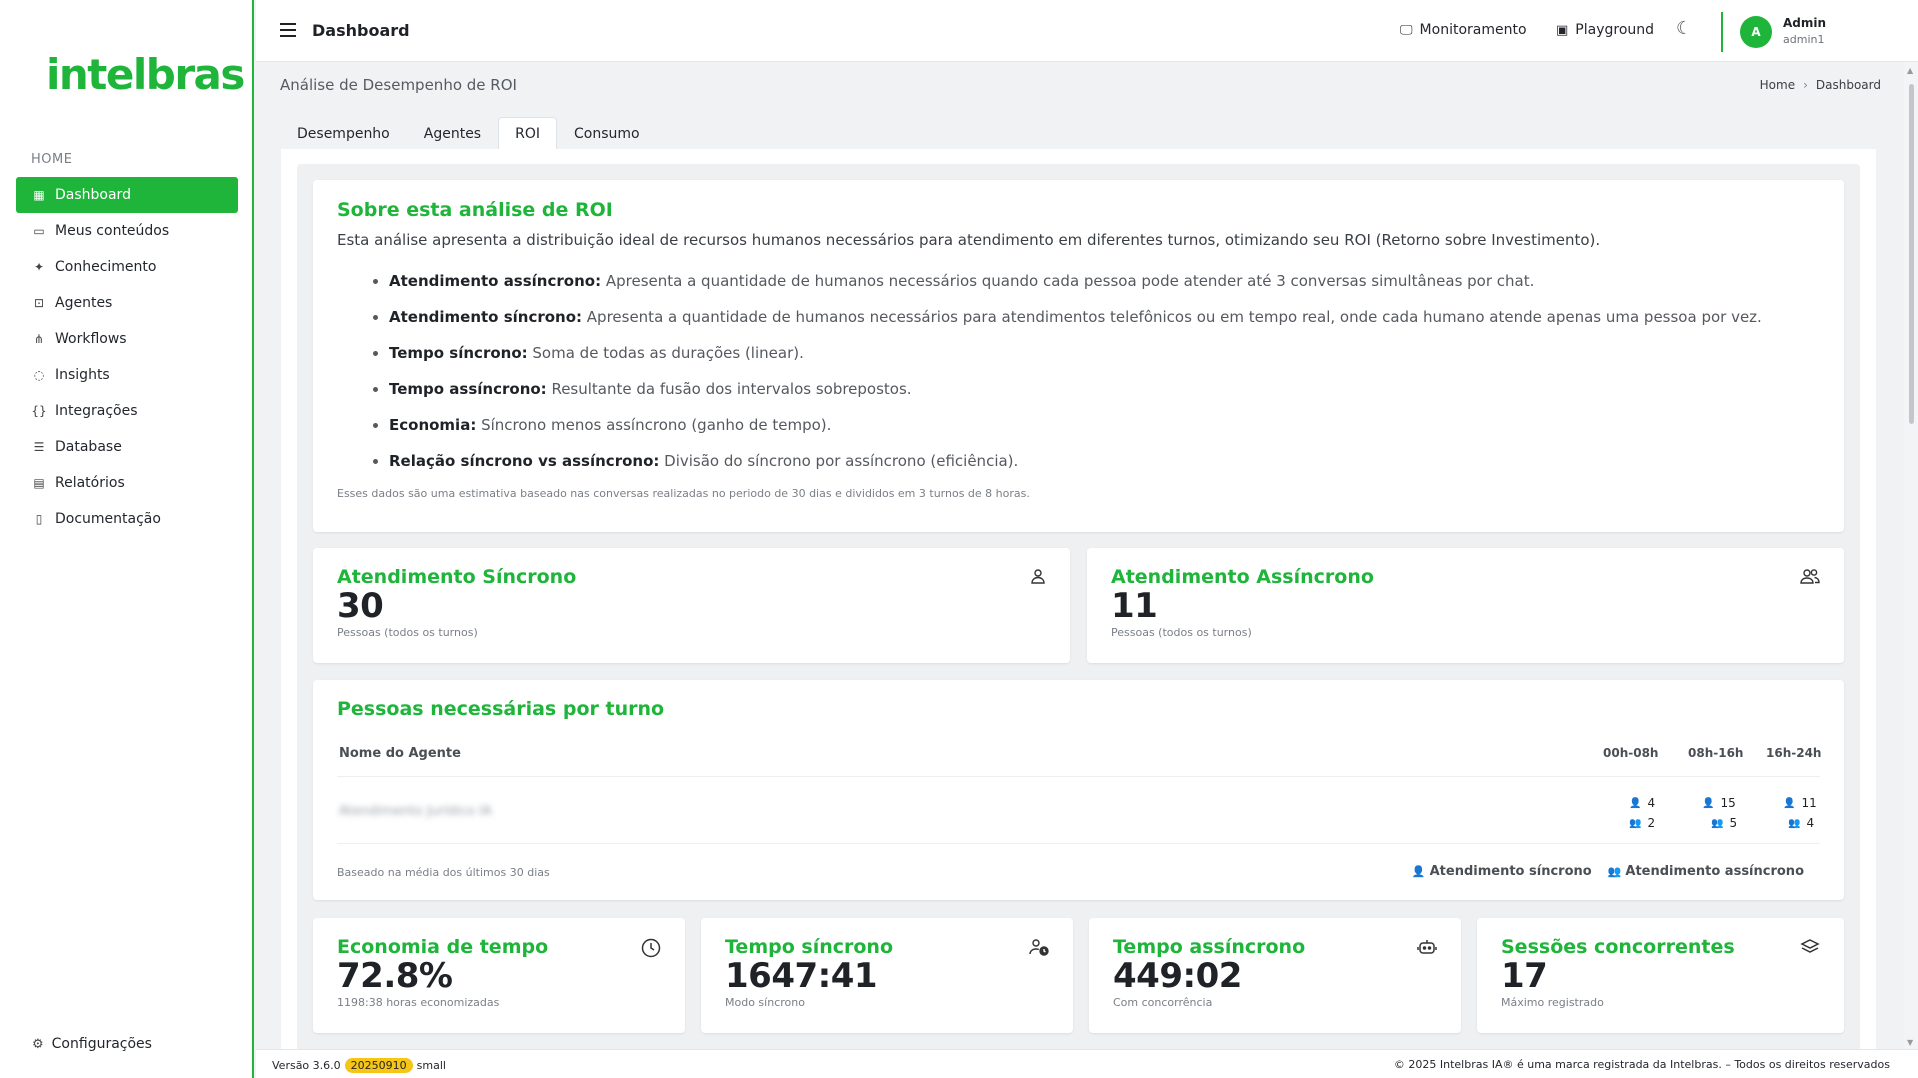 The width and height of the screenshot is (1918, 1078). What do you see at coordinates (39, 483) in the screenshot?
I see `report-icon: ▤` at bounding box center [39, 483].